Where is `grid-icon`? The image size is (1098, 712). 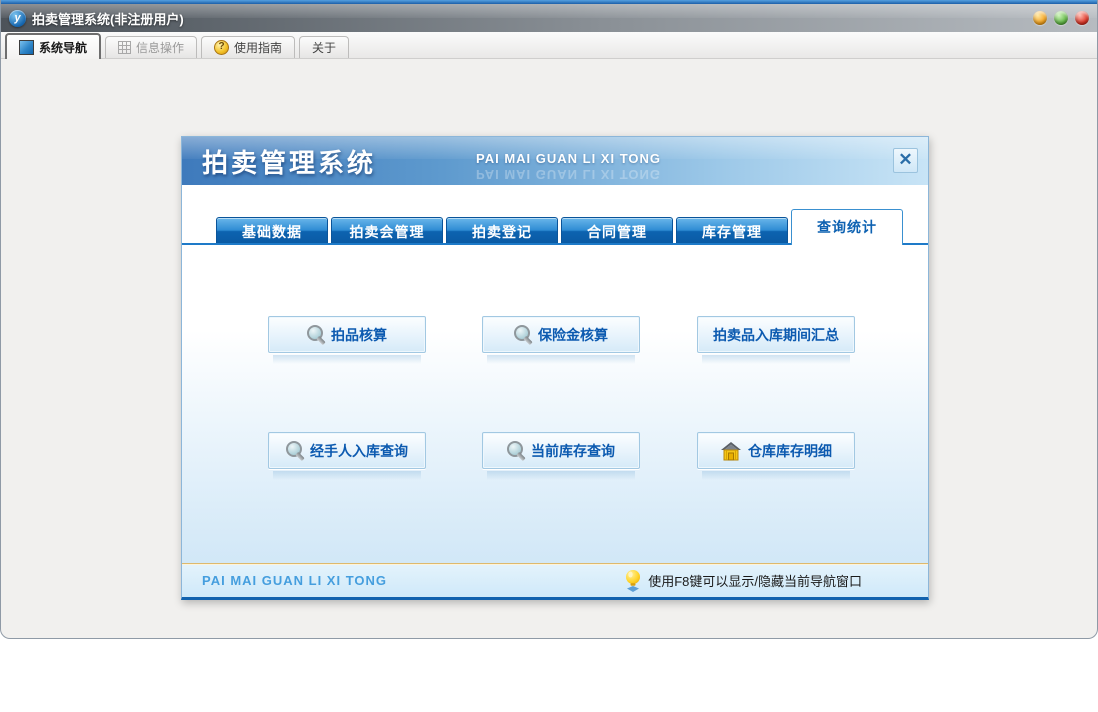 grid-icon is located at coordinates (125, 47).